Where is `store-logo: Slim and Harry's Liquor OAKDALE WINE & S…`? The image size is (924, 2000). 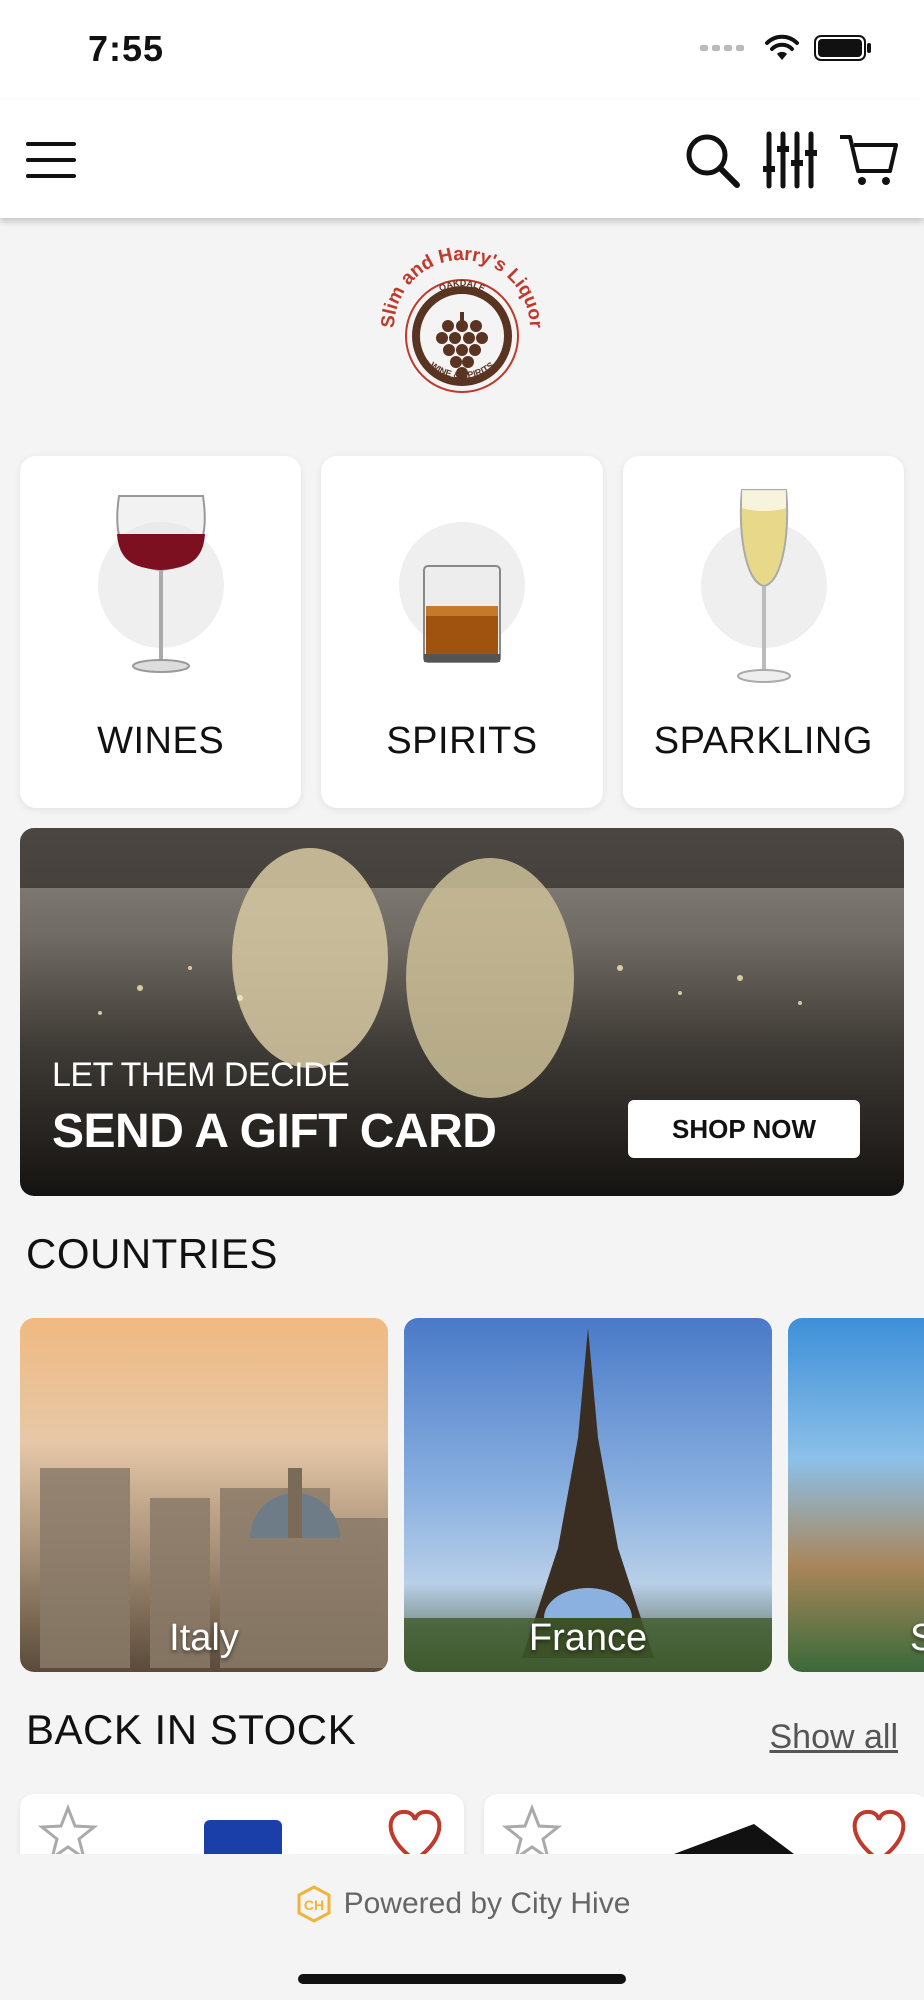 store-logo: Slim and Harry's Liquor OAKDALE WINE & S… is located at coordinates (462, 325).